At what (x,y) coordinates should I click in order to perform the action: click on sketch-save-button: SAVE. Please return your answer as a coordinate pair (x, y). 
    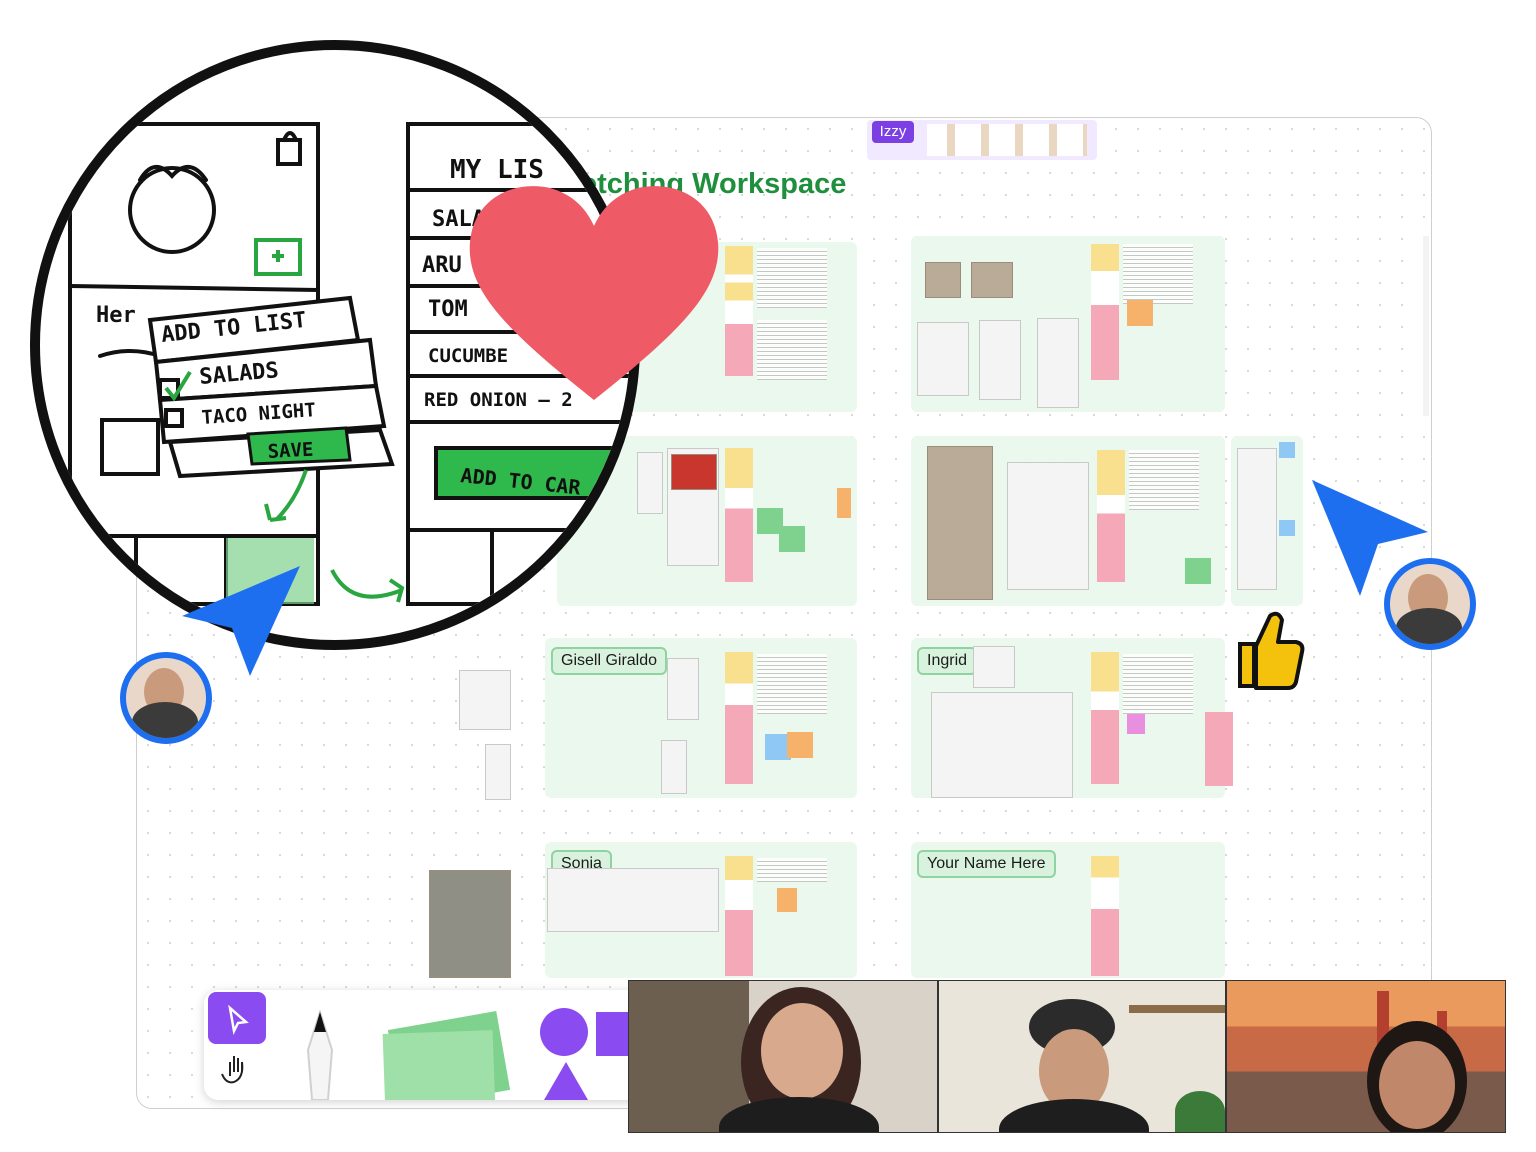
    Looking at the image, I should click on (290, 451).